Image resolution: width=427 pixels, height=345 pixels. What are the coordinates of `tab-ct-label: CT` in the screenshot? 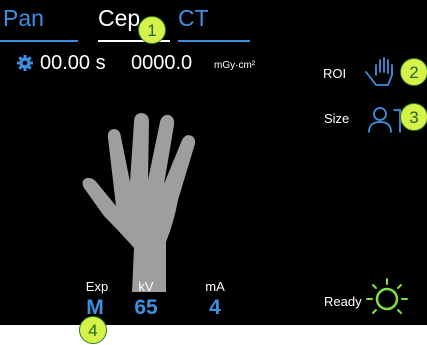 It's located at (193, 18).